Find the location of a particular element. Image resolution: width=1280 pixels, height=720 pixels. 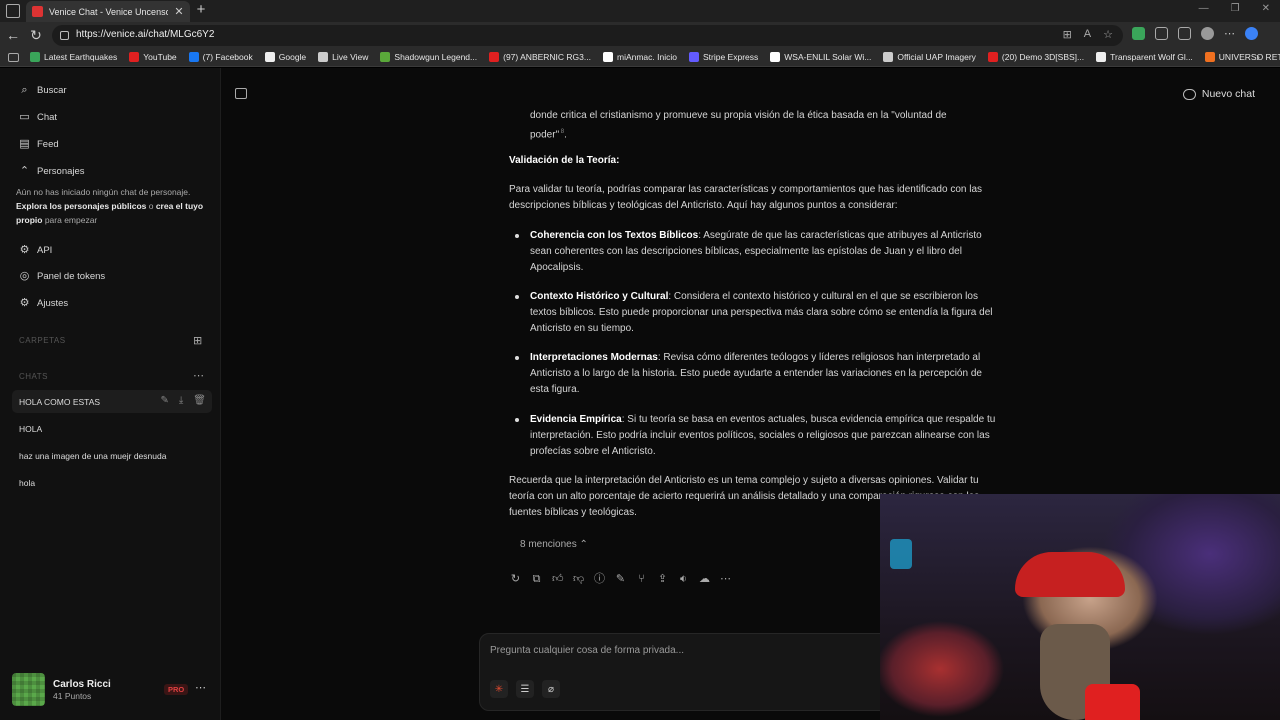

bookmark-item: Live View is located at coordinates (343, 57).